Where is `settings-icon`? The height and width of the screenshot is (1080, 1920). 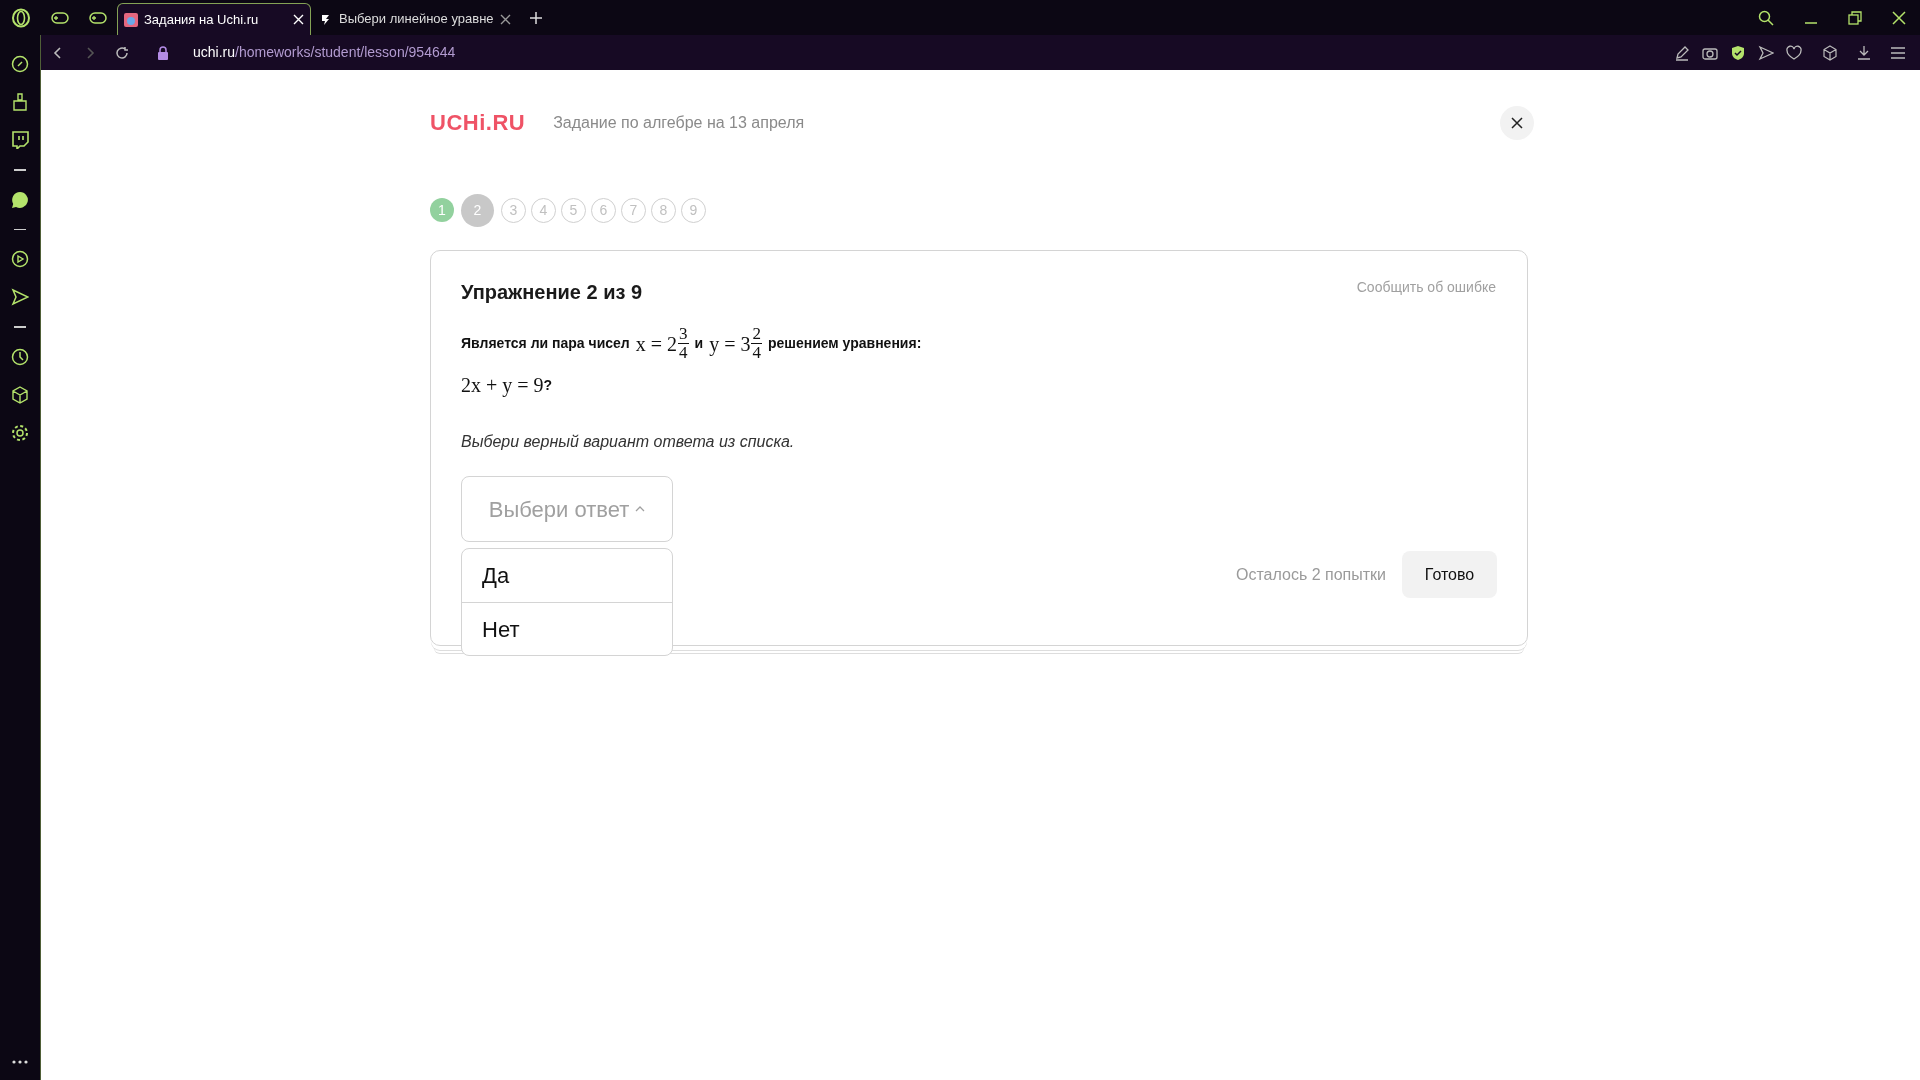 settings-icon is located at coordinates (20, 432).